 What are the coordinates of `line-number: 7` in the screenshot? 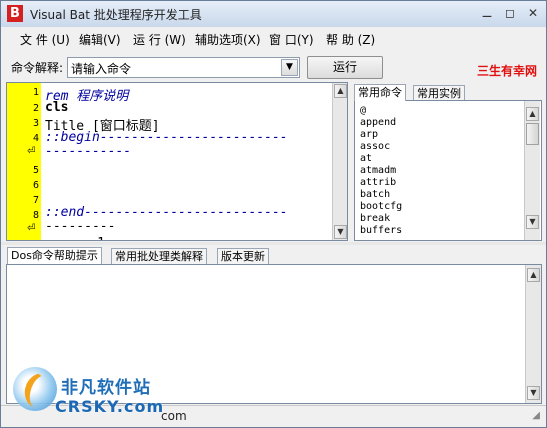 It's located at (35, 200).